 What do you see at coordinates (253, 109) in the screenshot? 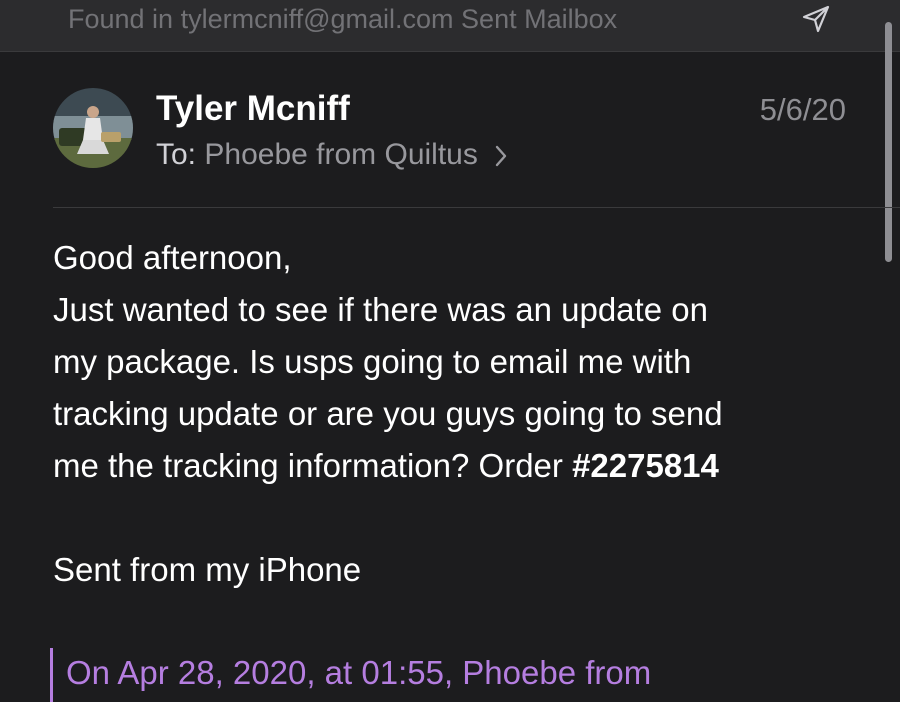
I see `sender-name: Tyler Mcniff` at bounding box center [253, 109].